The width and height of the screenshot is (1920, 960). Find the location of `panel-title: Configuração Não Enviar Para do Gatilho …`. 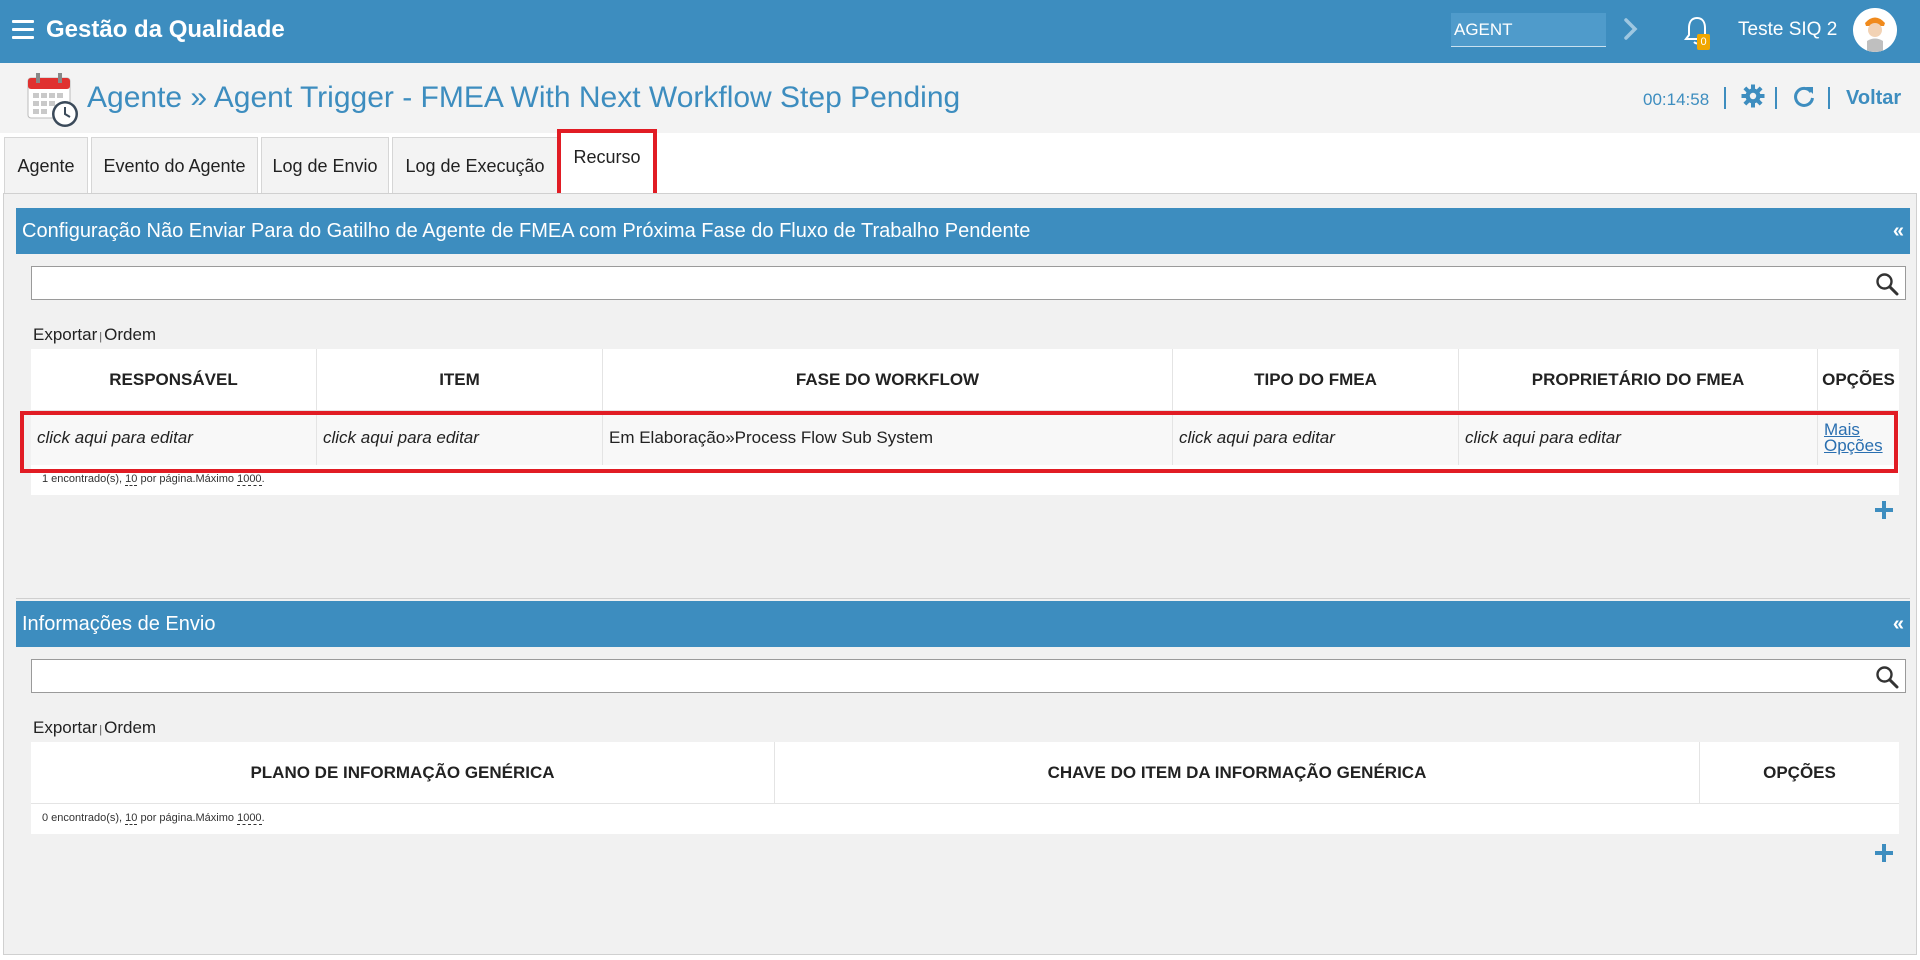

panel-title: Configuração Não Enviar Para do Gatilho … is located at coordinates (526, 231).